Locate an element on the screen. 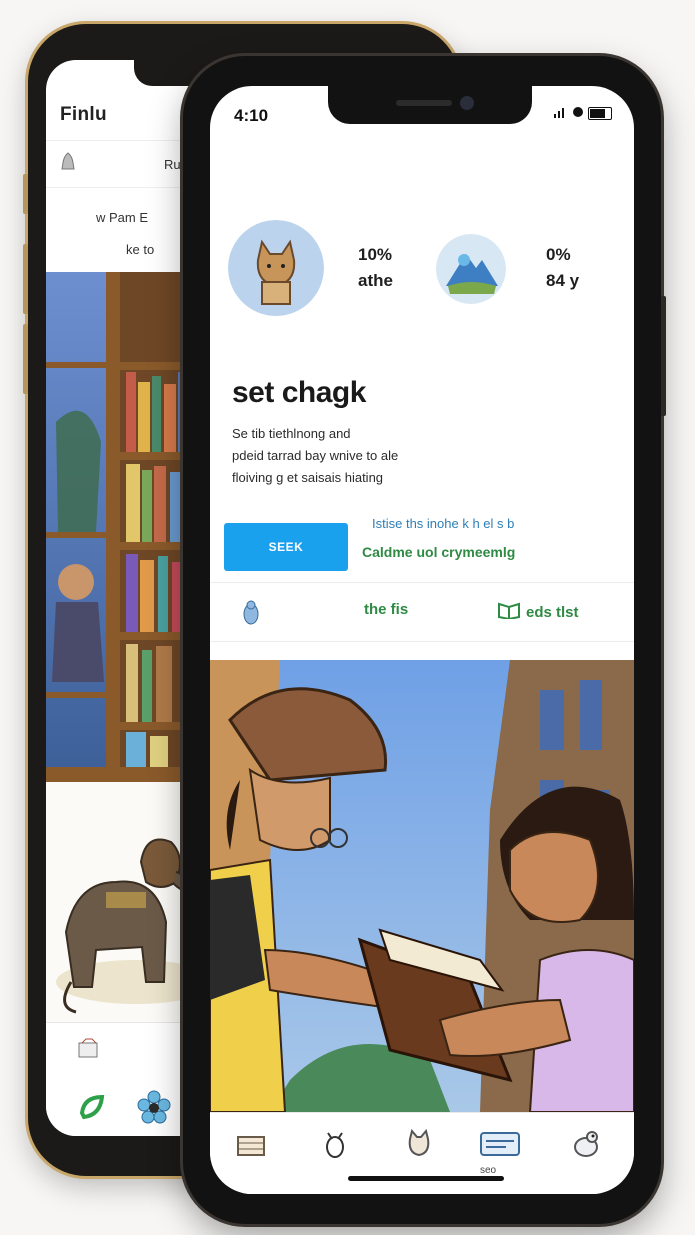  stat-2-value: 0% is located at coordinates (558, 254).